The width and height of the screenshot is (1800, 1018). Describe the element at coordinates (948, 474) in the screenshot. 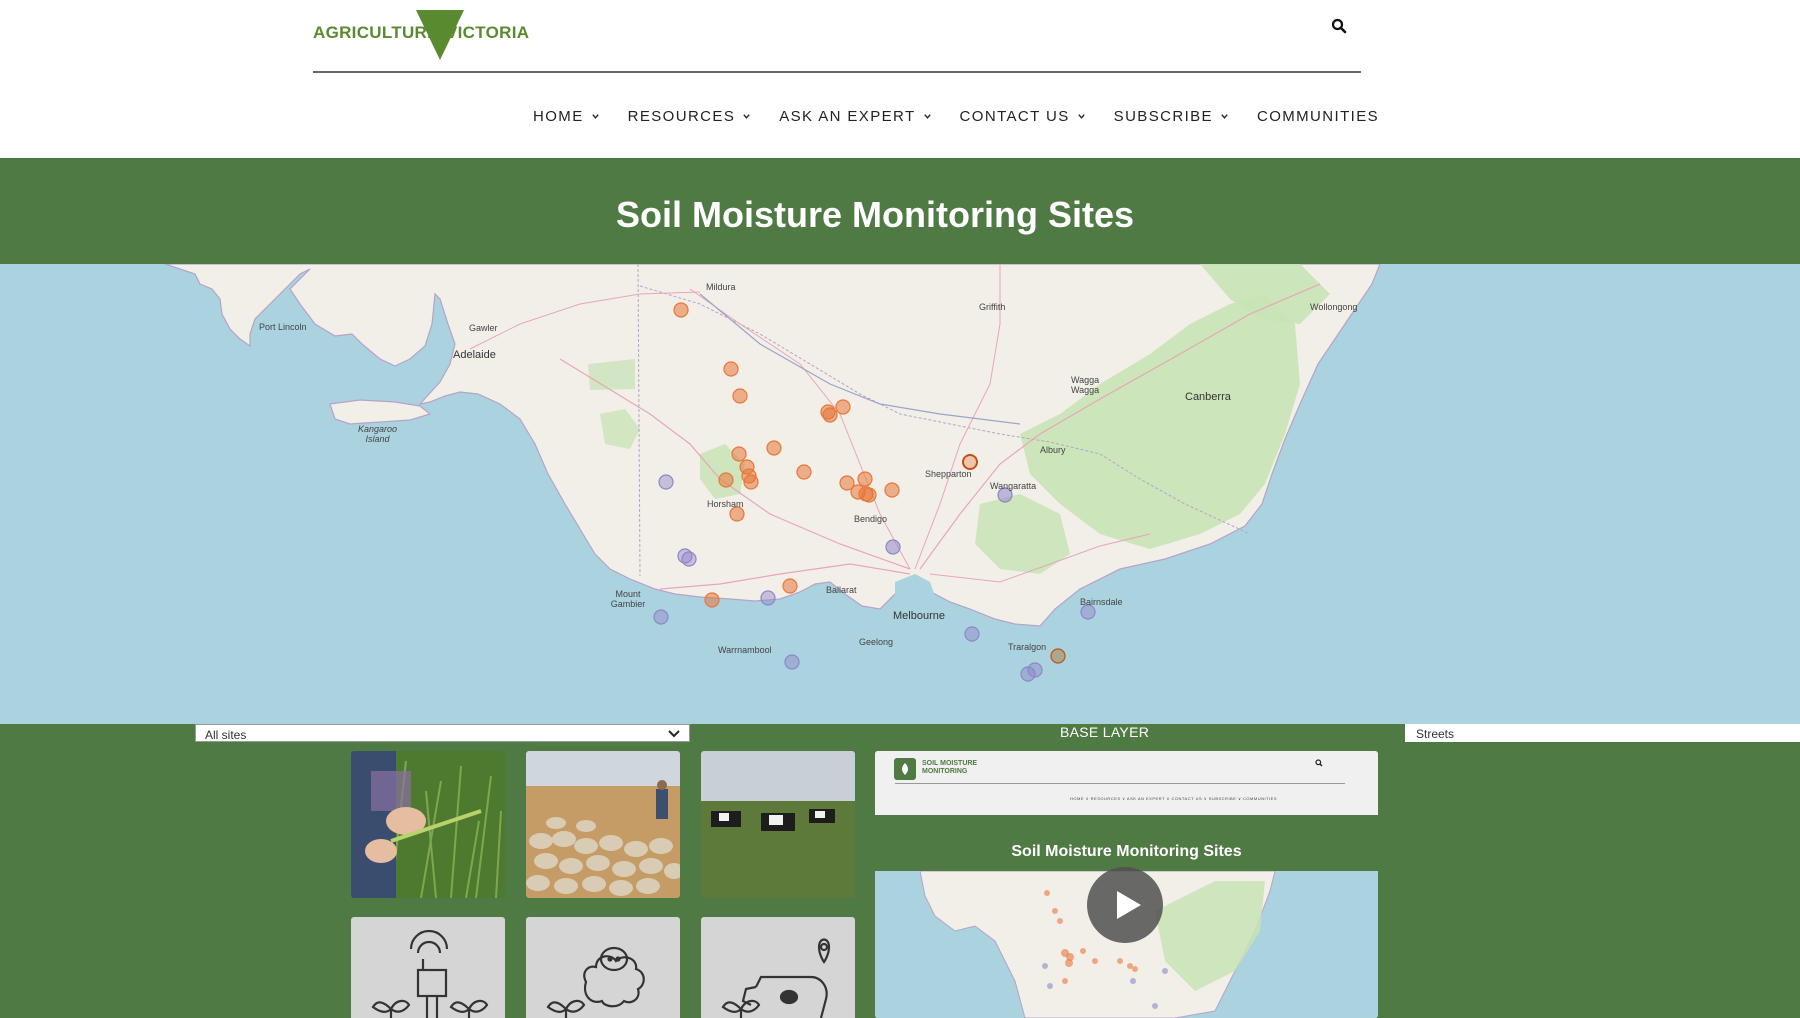

I see `map-label-shepparton: Shepparton` at that location.